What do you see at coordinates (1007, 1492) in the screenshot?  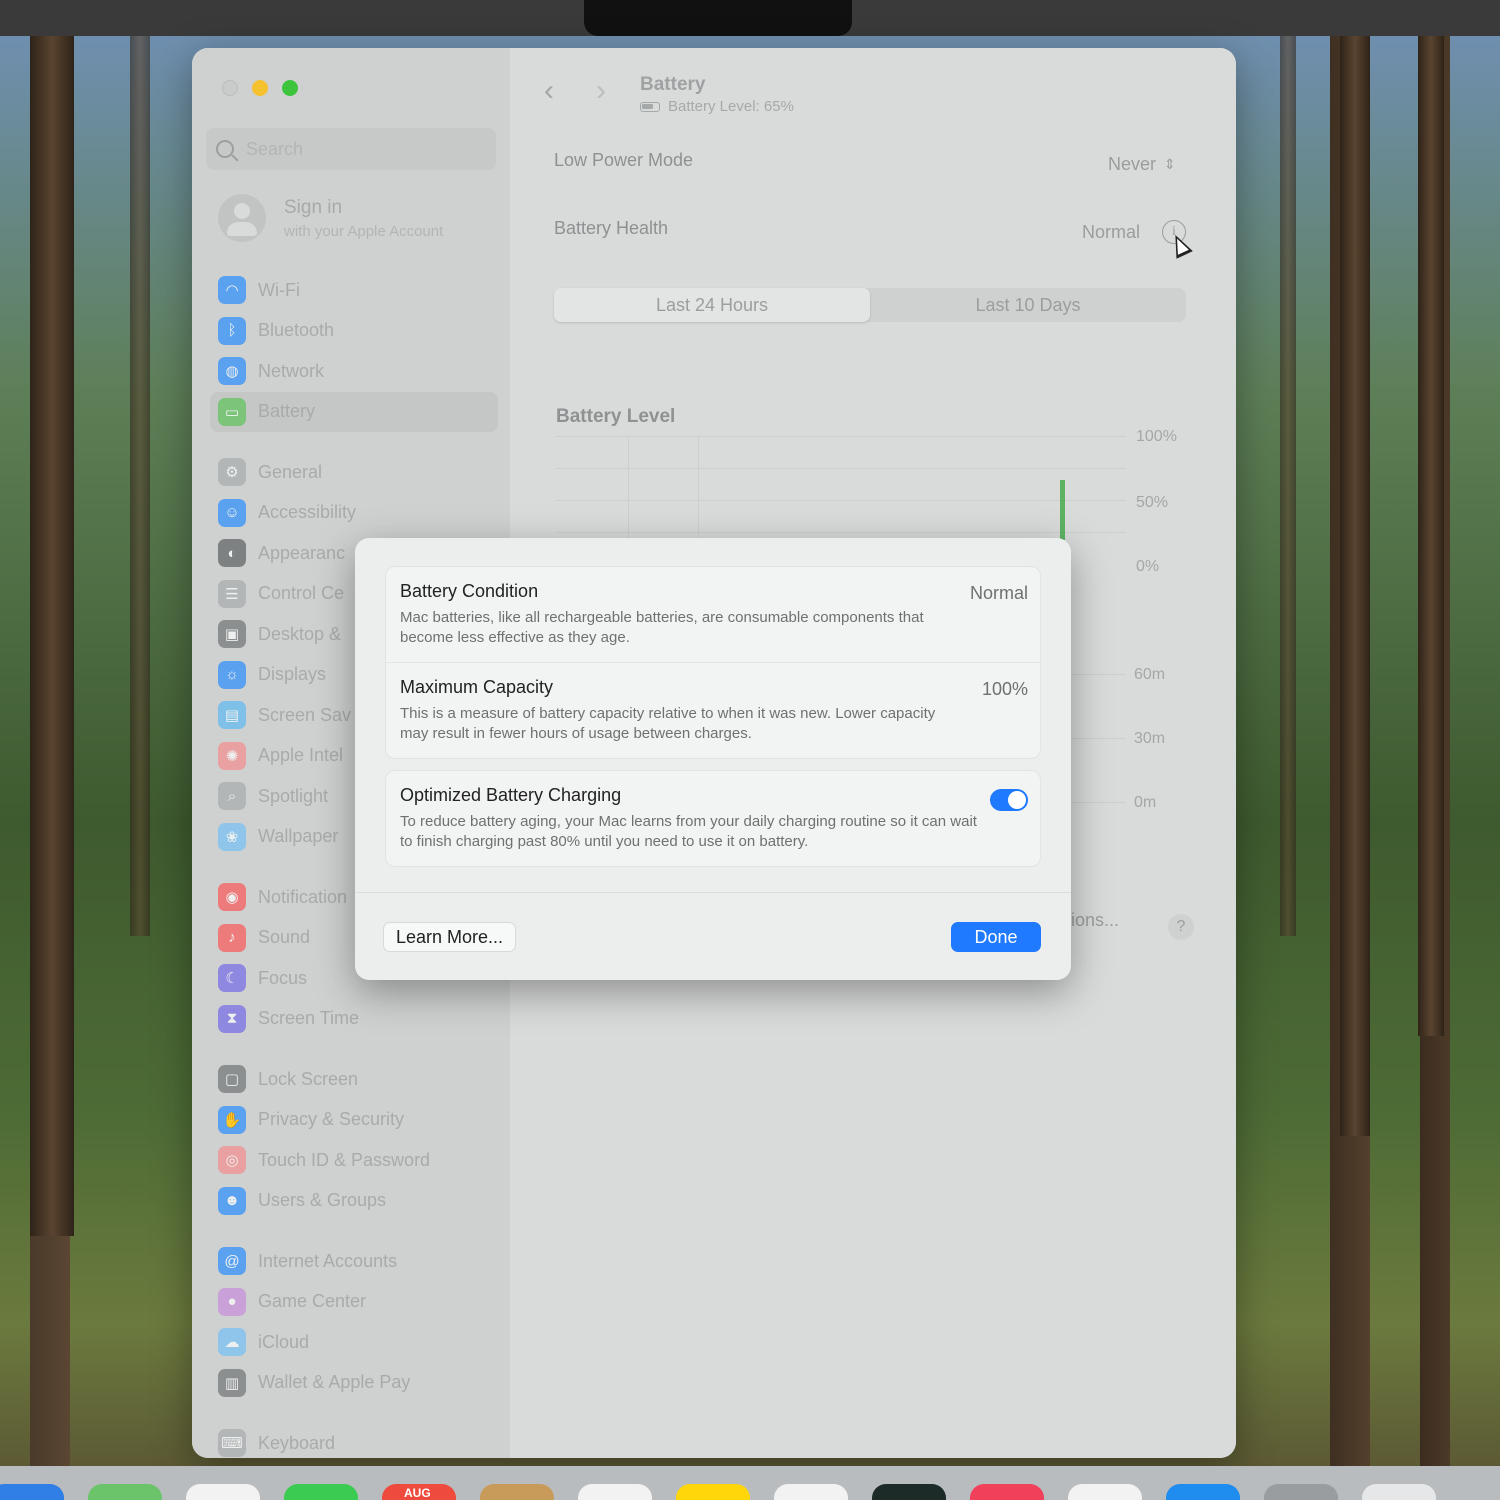 I see `music-icon` at bounding box center [1007, 1492].